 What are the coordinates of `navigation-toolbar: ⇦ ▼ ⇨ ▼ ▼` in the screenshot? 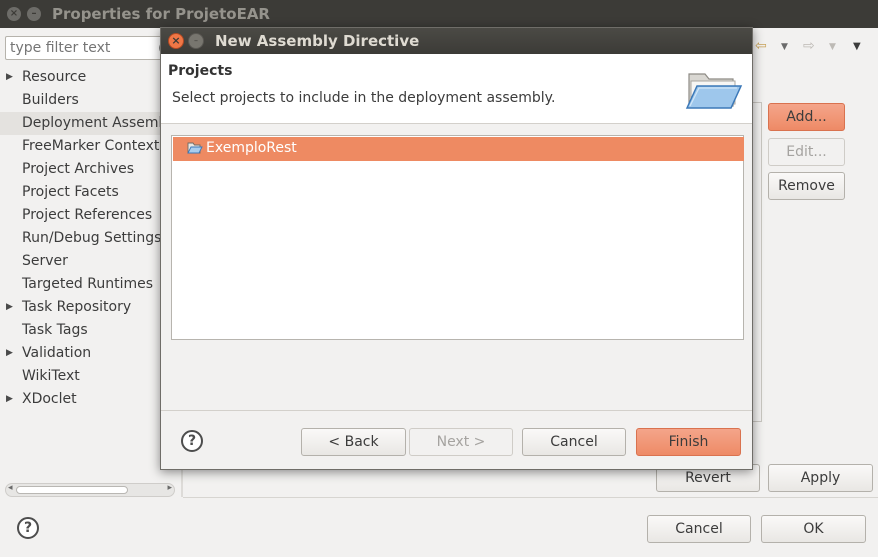 It's located at (815, 49).